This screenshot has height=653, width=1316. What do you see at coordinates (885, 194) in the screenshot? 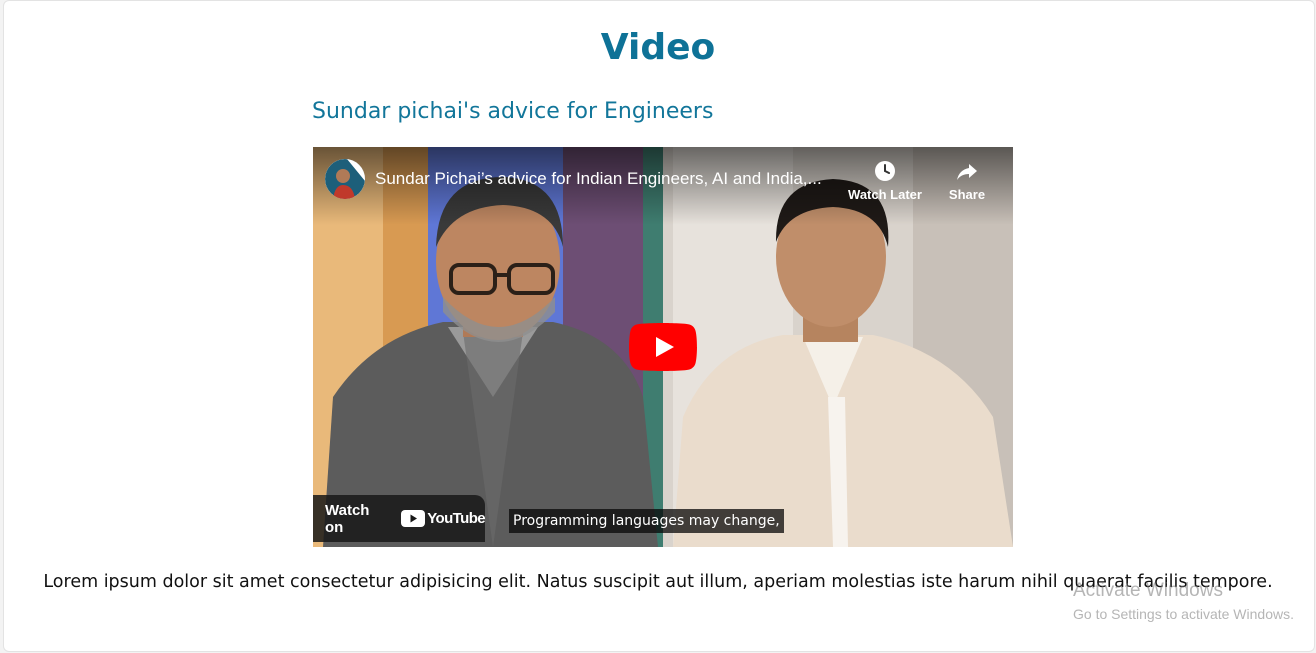
I see `watch-later-label: Watch Later` at bounding box center [885, 194].